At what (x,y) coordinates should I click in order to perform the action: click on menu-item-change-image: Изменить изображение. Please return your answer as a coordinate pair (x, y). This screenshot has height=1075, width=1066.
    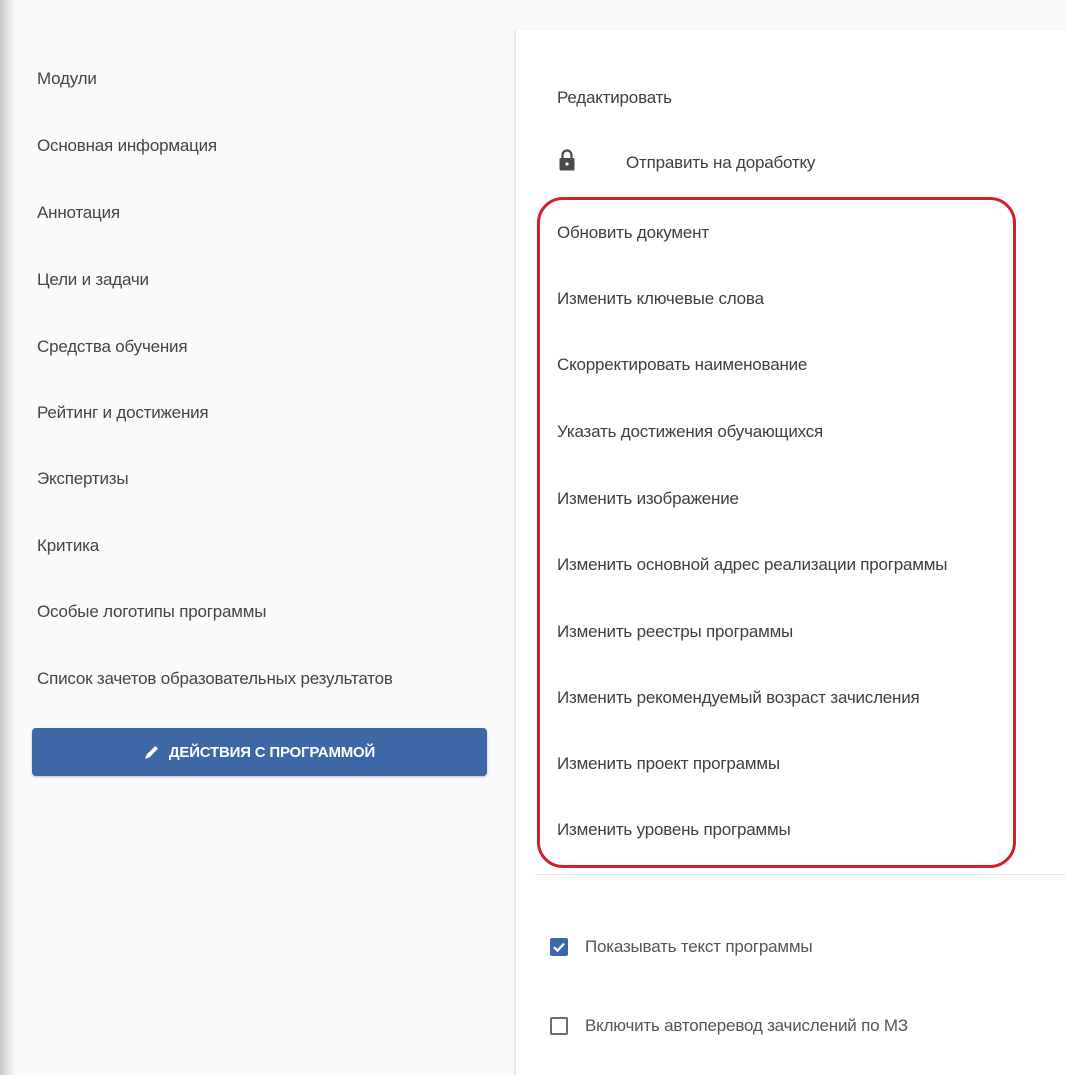
    Looking at the image, I should click on (648, 499).